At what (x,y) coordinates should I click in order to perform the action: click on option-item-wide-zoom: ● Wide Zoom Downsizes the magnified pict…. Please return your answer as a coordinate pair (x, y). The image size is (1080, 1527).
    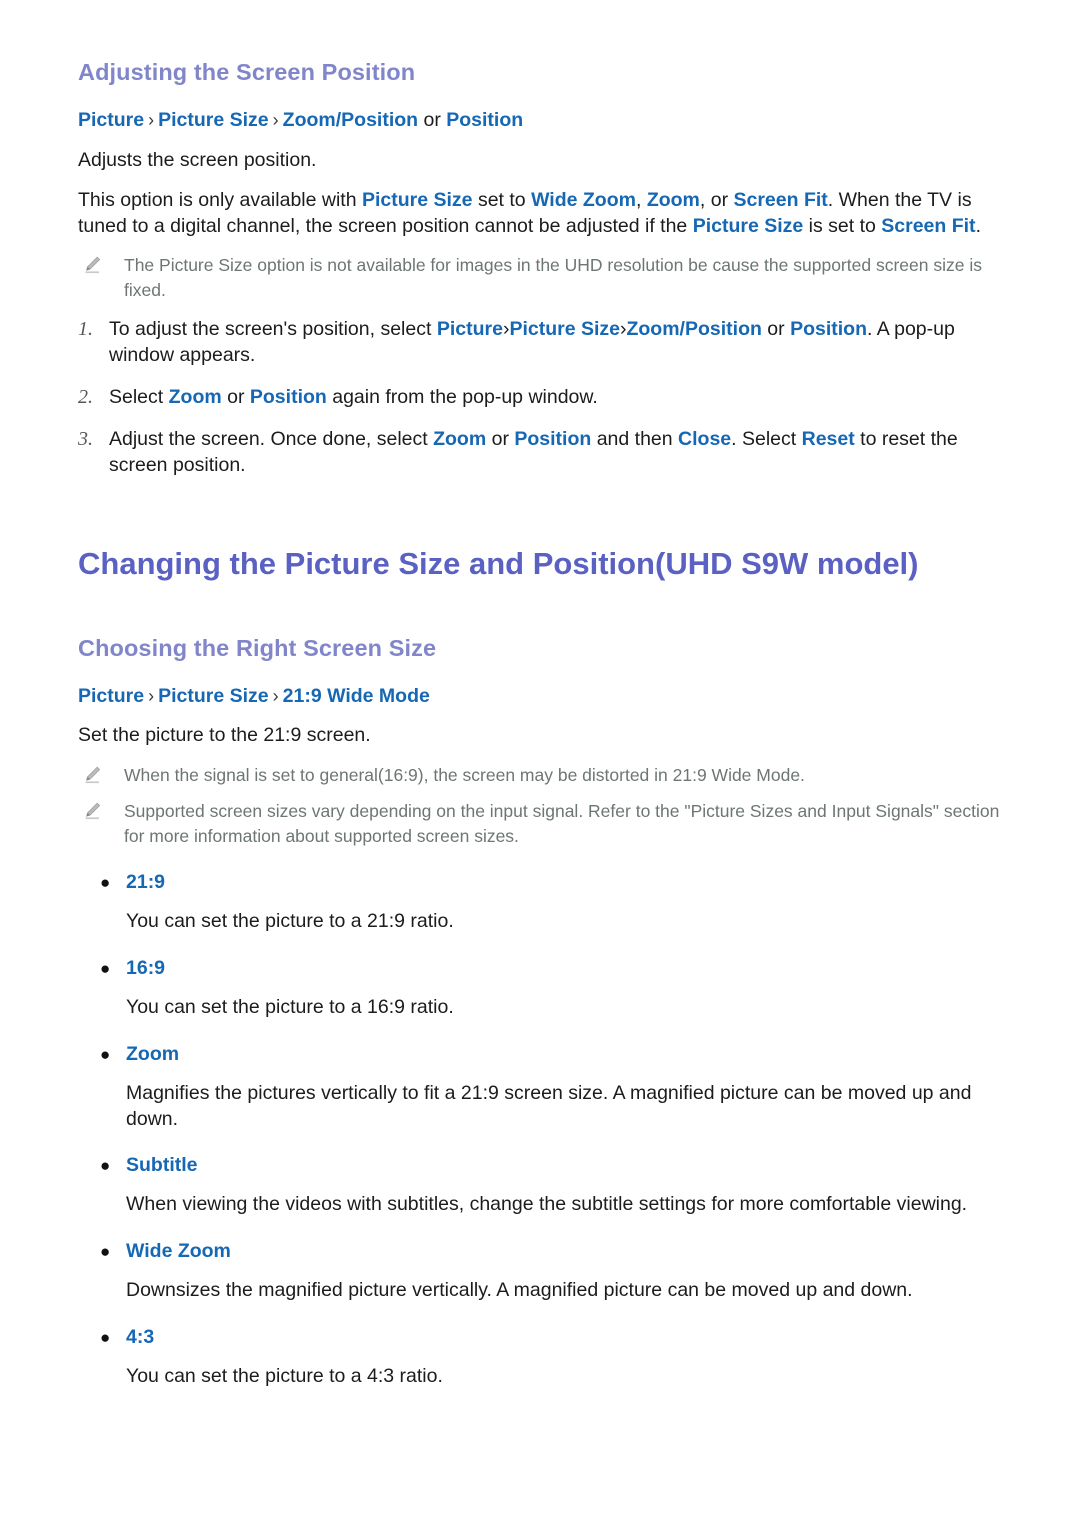
    Looking at the image, I should click on (542, 1272).